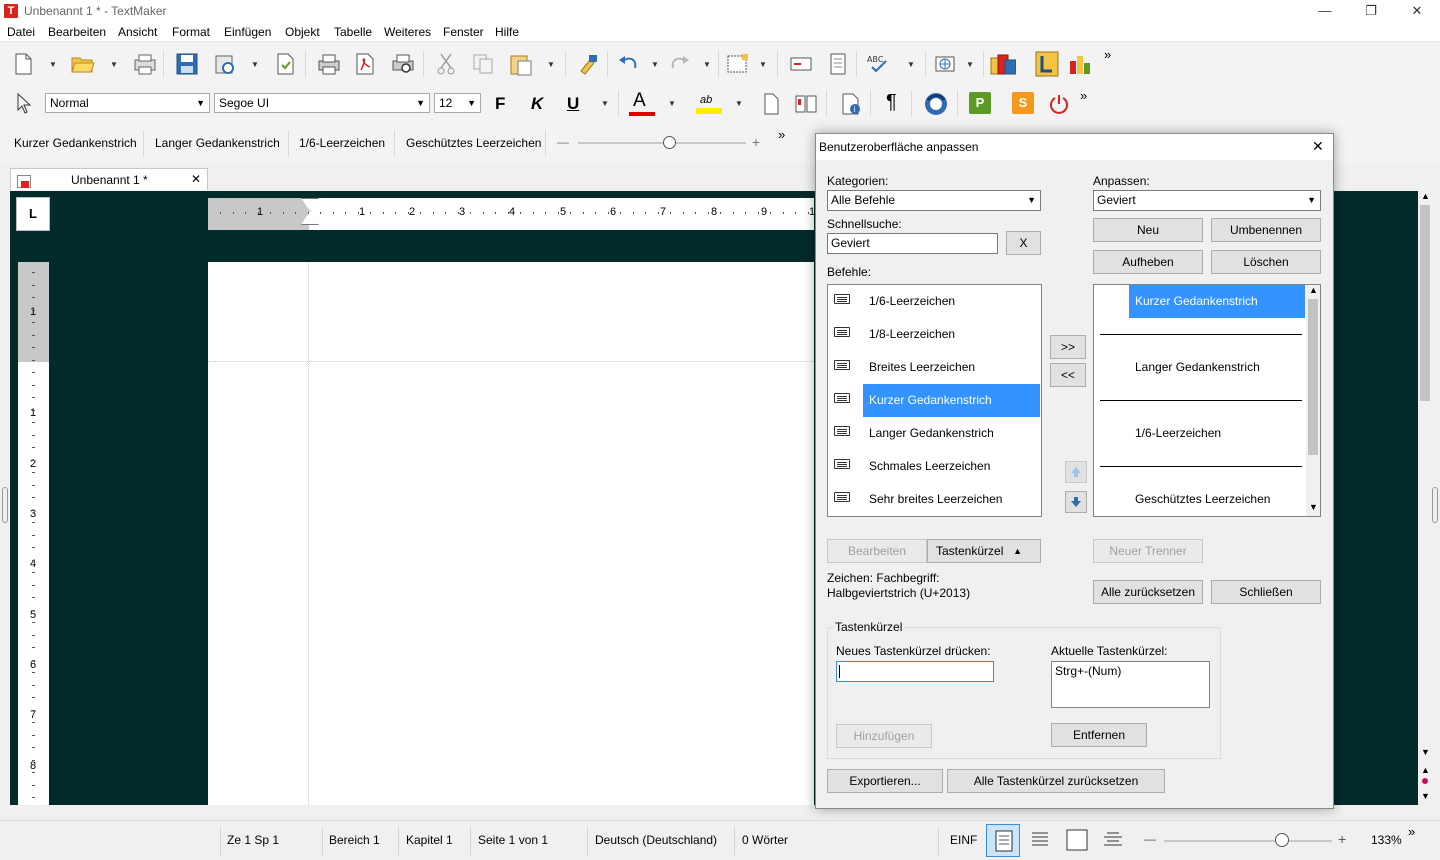 The height and width of the screenshot is (860, 1440). Describe the element at coordinates (507, 32) in the screenshot. I see `menu-hilfe: Hilfe` at that location.